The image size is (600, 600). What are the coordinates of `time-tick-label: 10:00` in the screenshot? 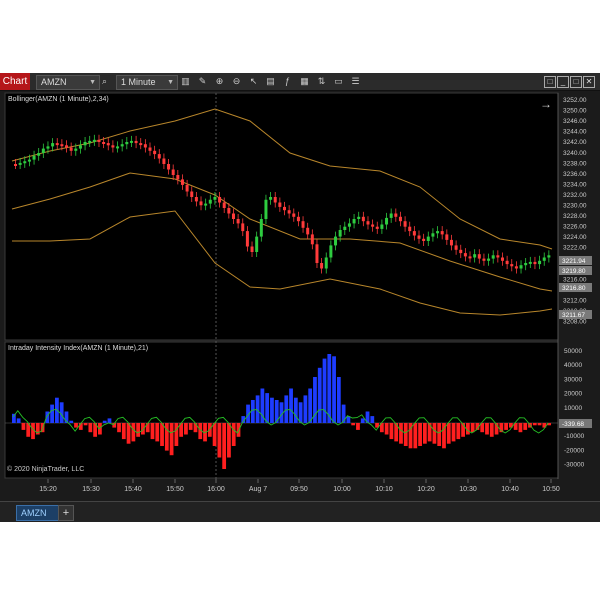 It's located at (342, 489).